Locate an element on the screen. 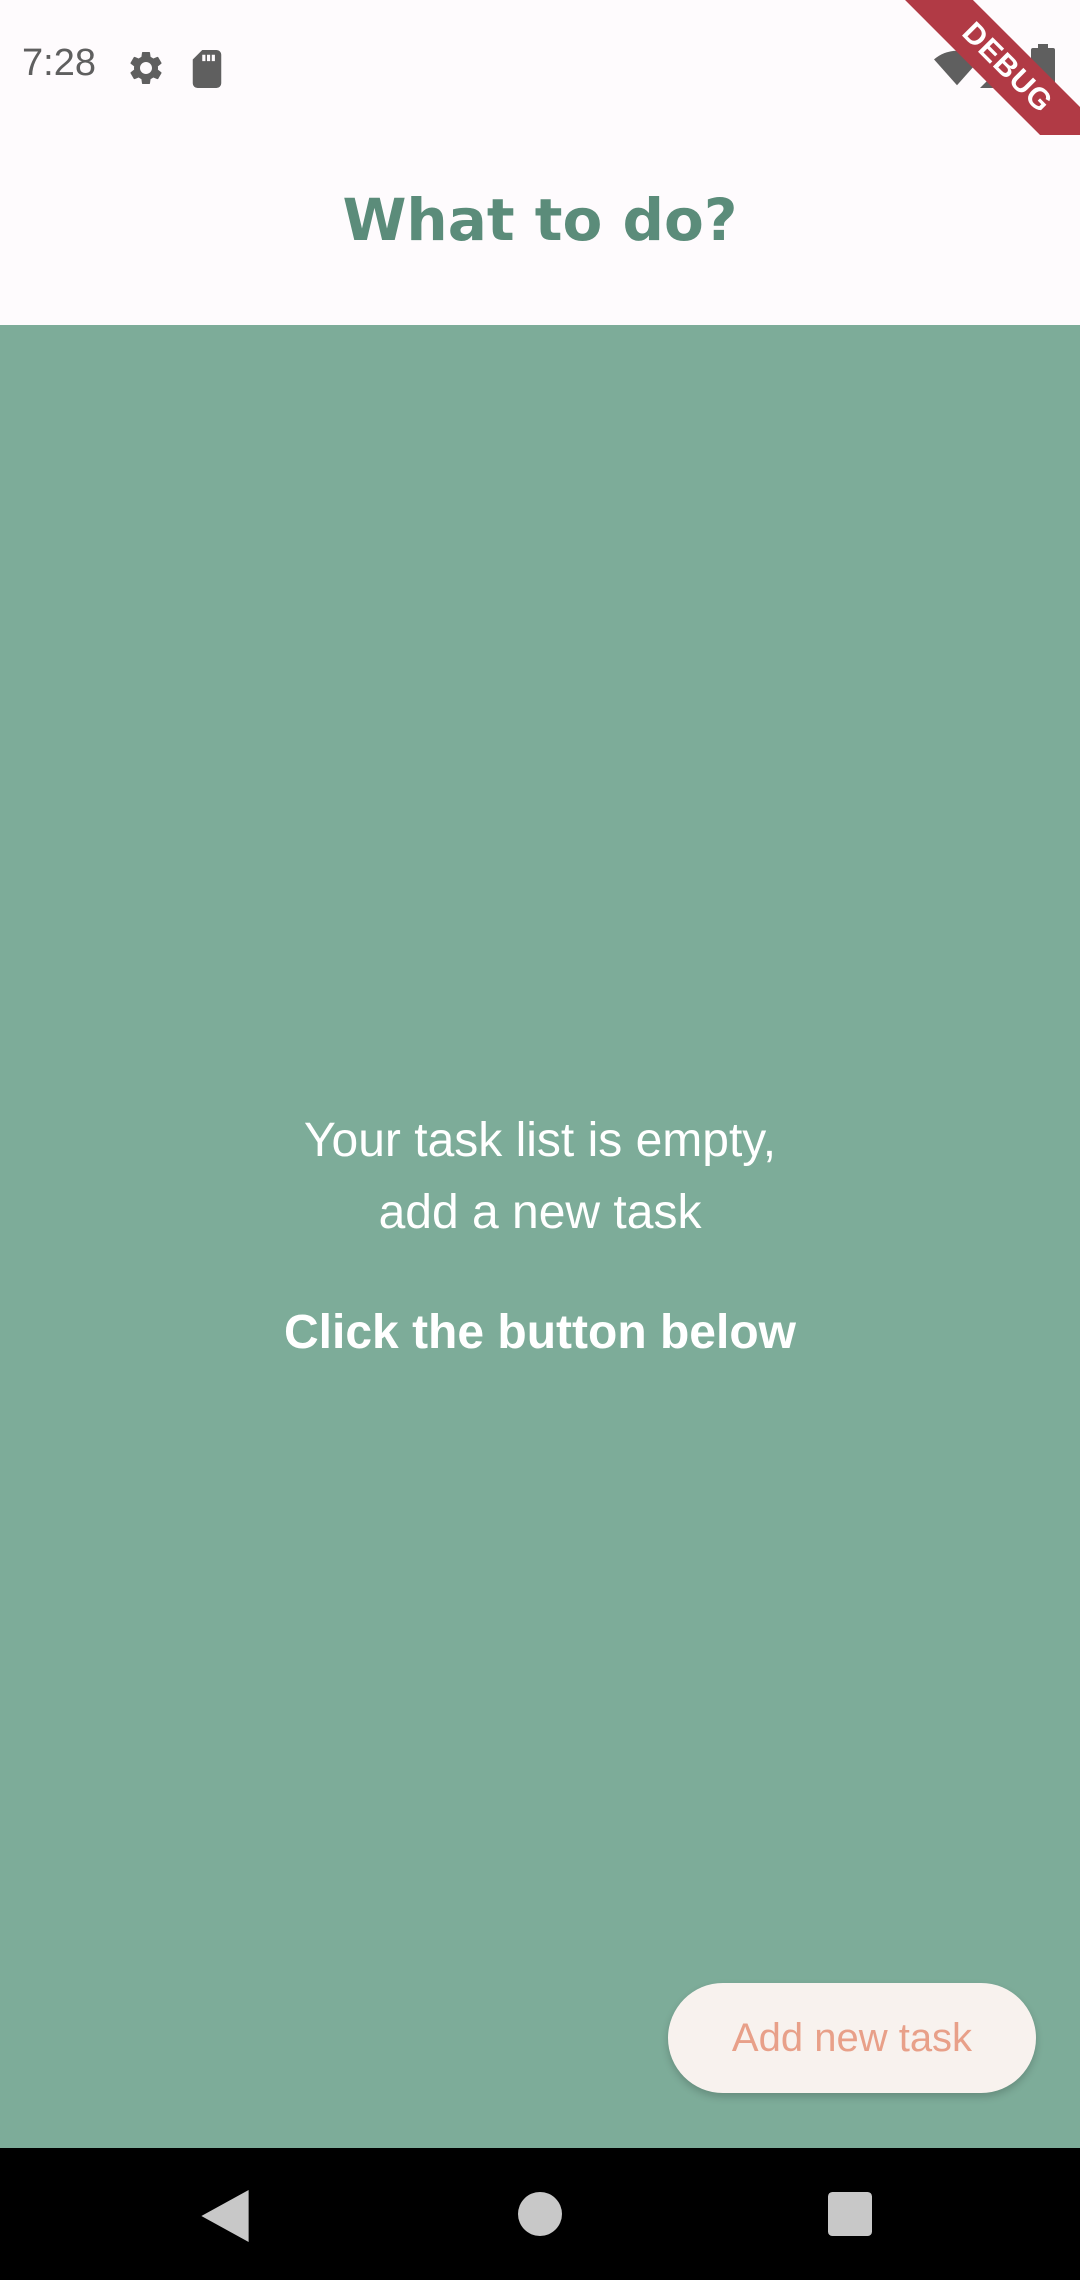  app-bar: What to do? is located at coordinates (540, 230).